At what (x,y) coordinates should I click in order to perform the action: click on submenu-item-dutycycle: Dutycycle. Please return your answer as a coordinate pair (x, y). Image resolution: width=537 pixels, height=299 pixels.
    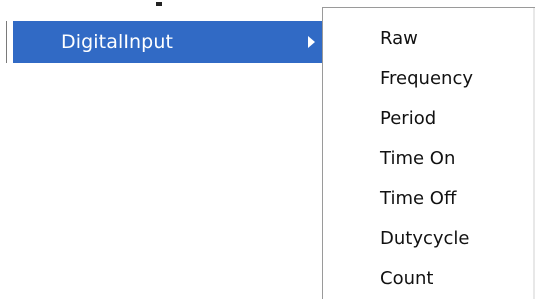
    Looking at the image, I should click on (425, 239).